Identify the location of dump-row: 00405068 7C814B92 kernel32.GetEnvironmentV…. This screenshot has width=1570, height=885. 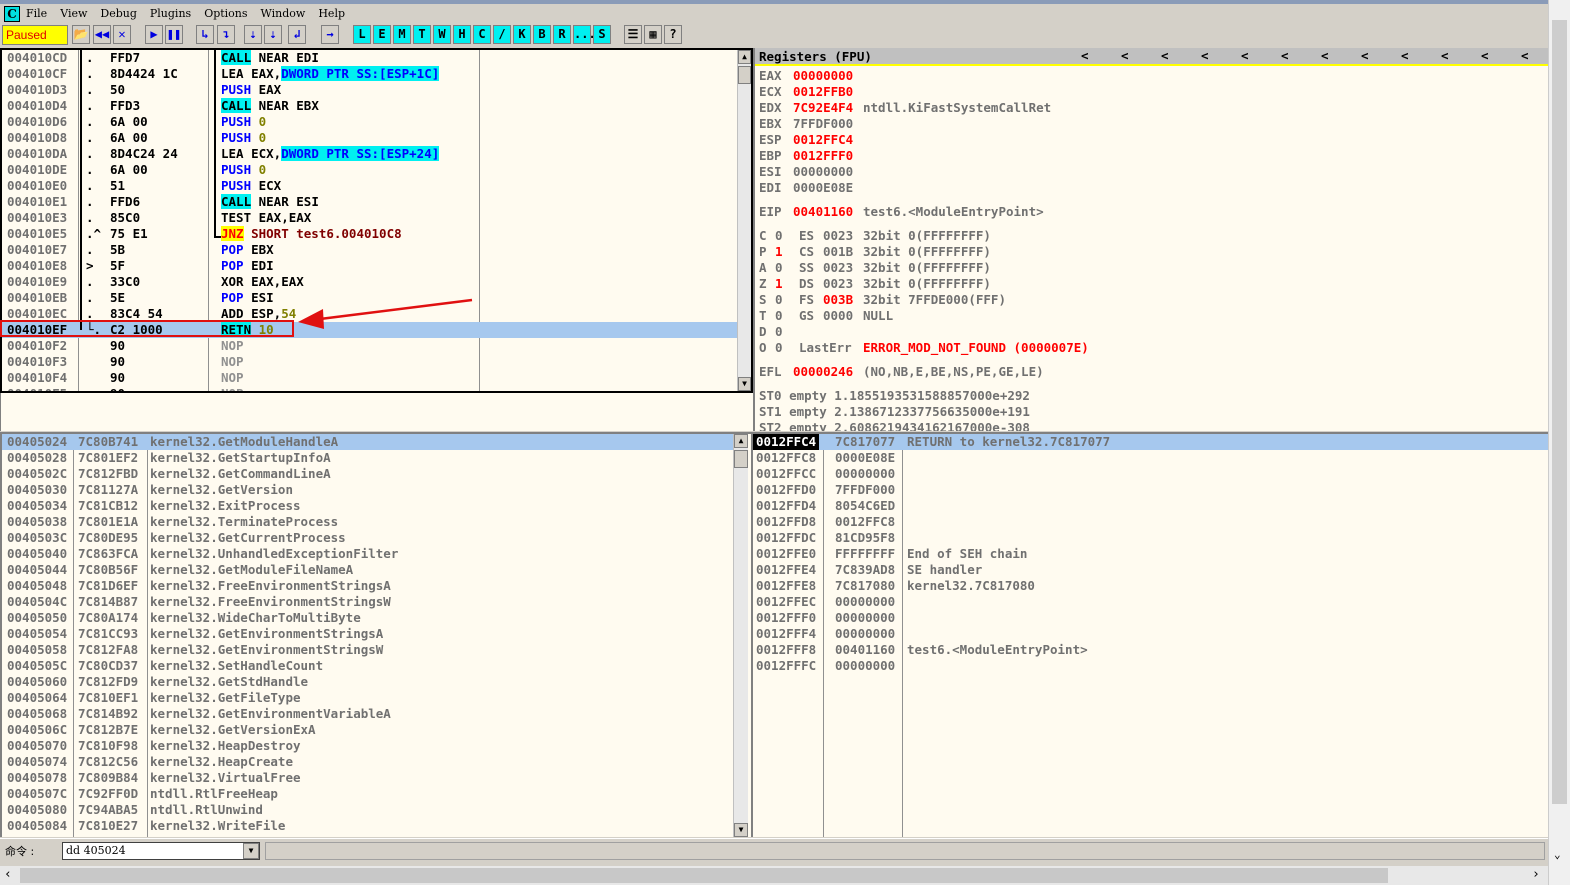
(367, 714).